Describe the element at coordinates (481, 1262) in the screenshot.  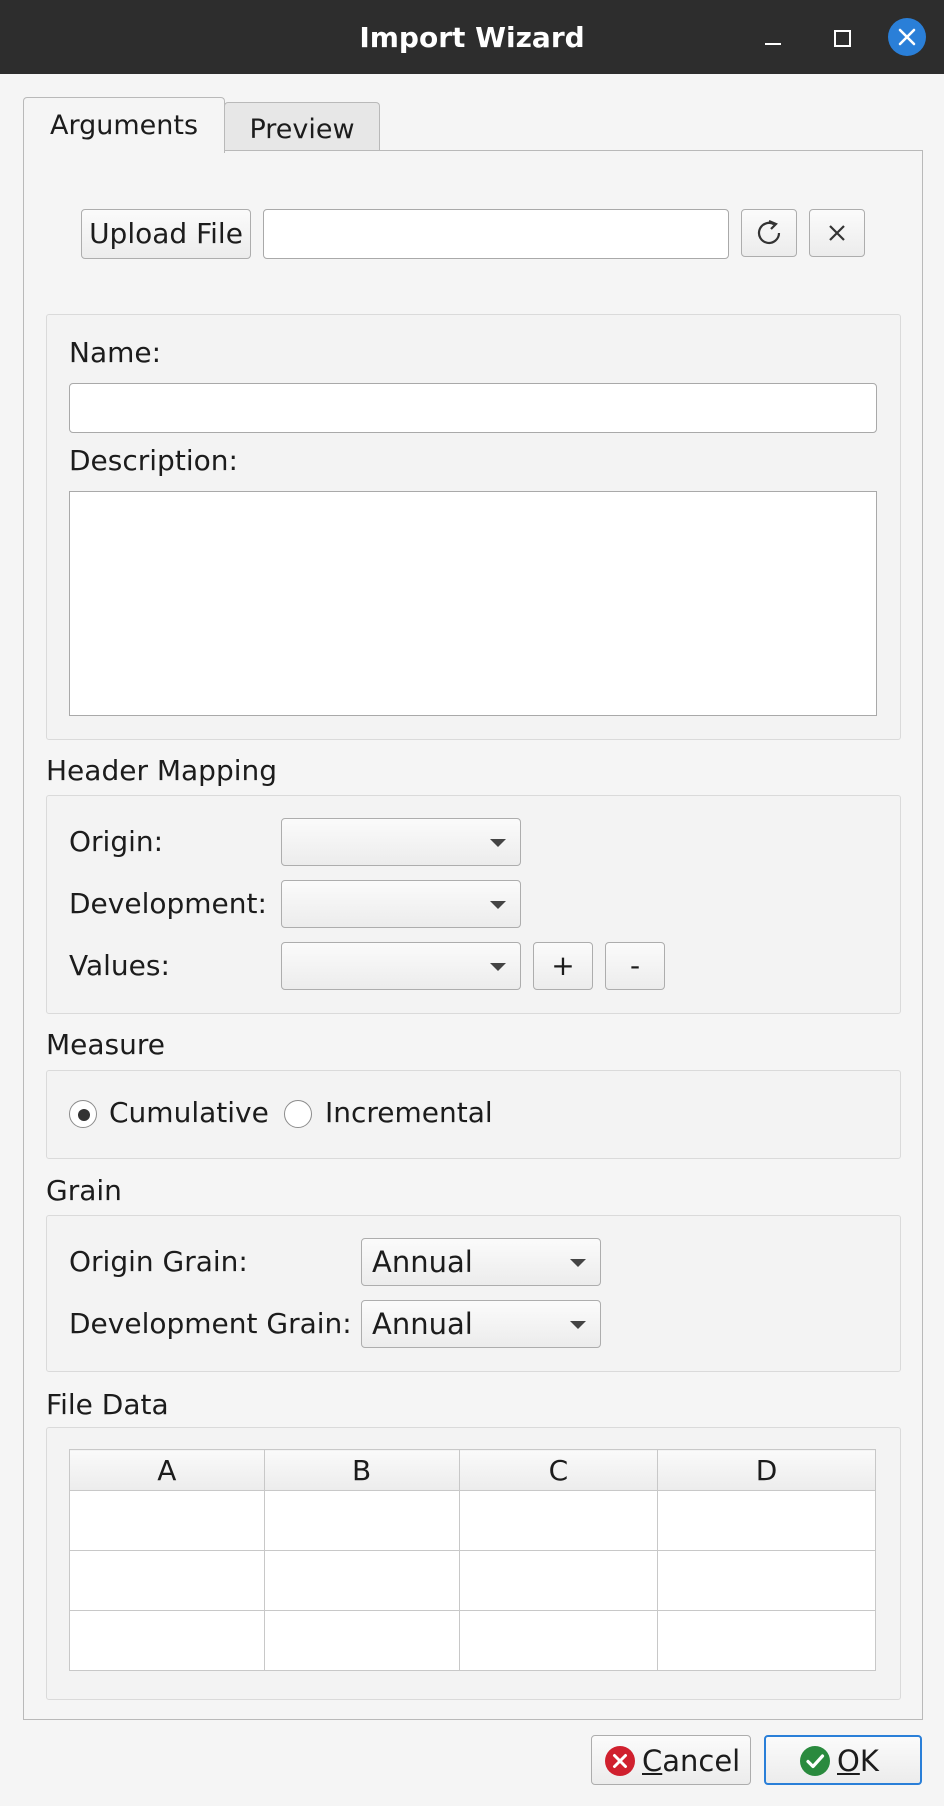
I see `origin-grain-select: Annual` at that location.